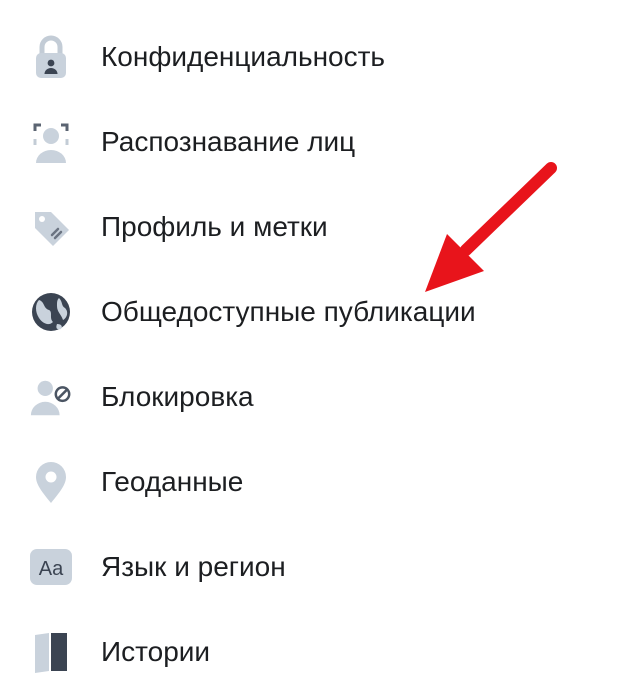 Image resolution: width=619 pixels, height=700 pixels. I want to click on menu-item-label: Общедоступные публикации, so click(288, 311).